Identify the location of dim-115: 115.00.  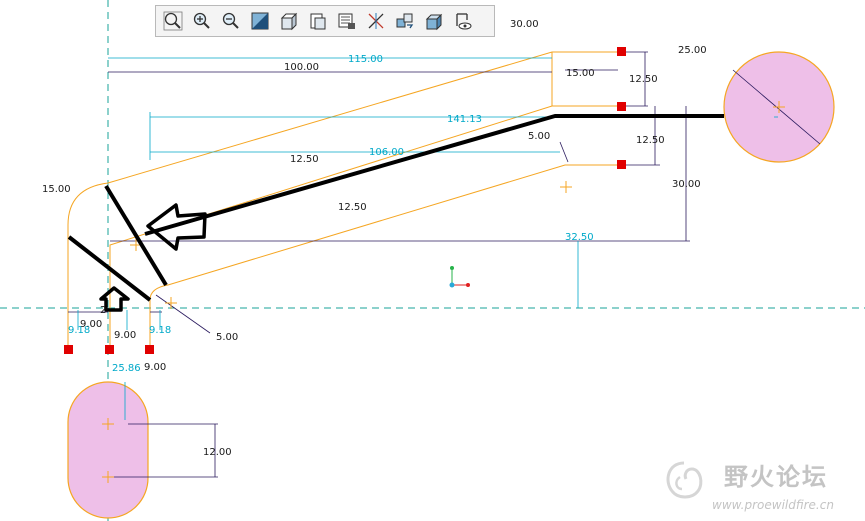
(365, 59).